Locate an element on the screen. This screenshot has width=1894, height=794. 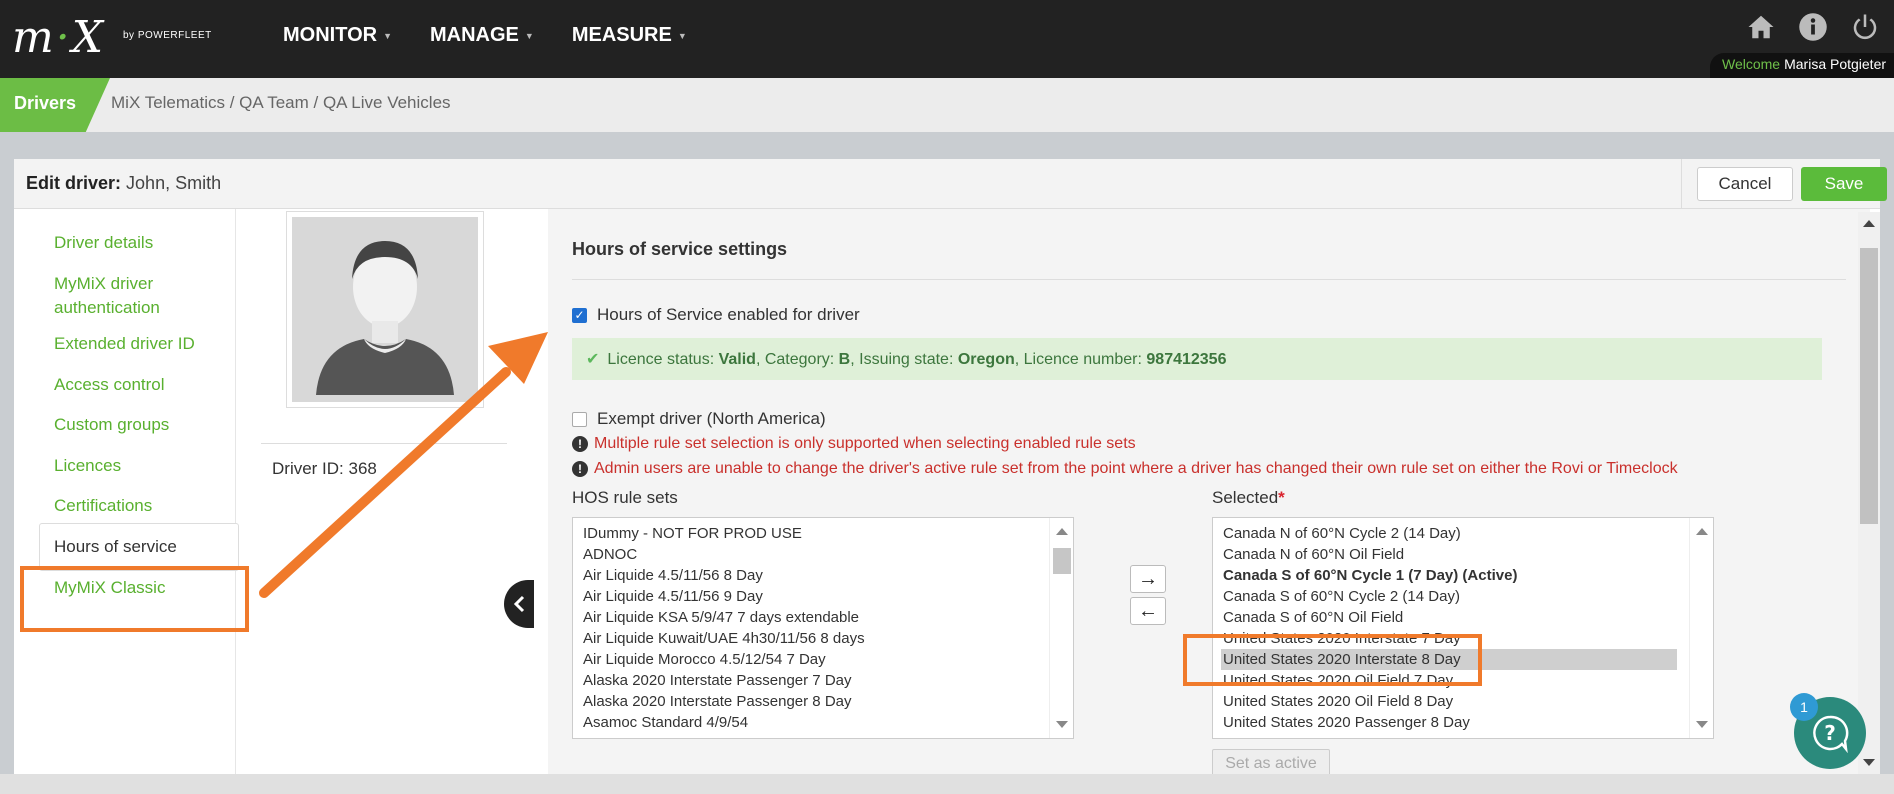
driver-name: John, Smith is located at coordinates (174, 183).